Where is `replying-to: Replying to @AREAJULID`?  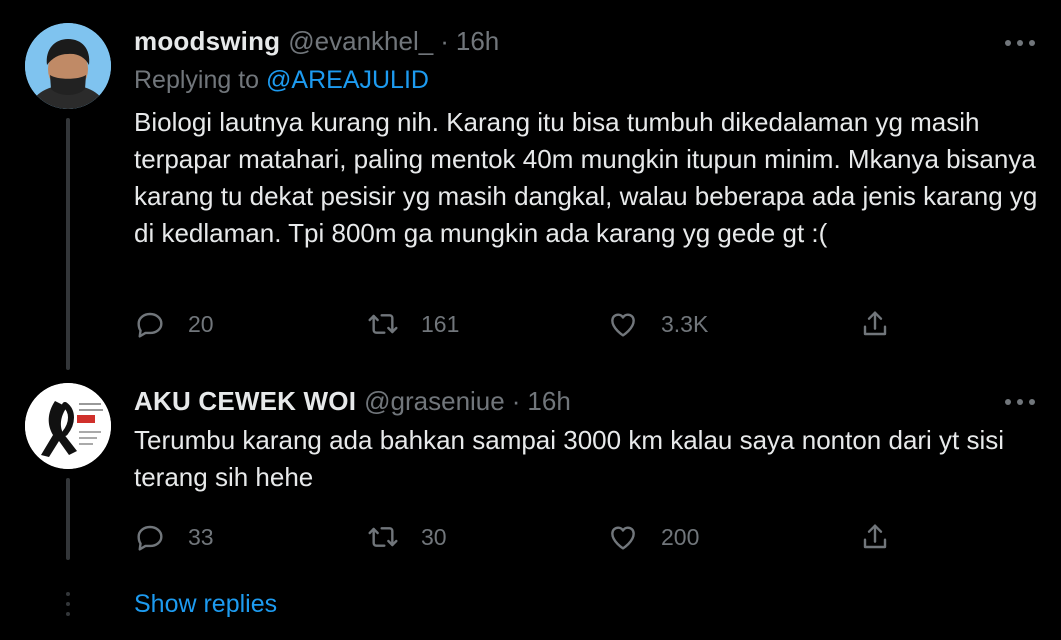 replying-to: Replying to @AREAJULID is located at coordinates (281, 80).